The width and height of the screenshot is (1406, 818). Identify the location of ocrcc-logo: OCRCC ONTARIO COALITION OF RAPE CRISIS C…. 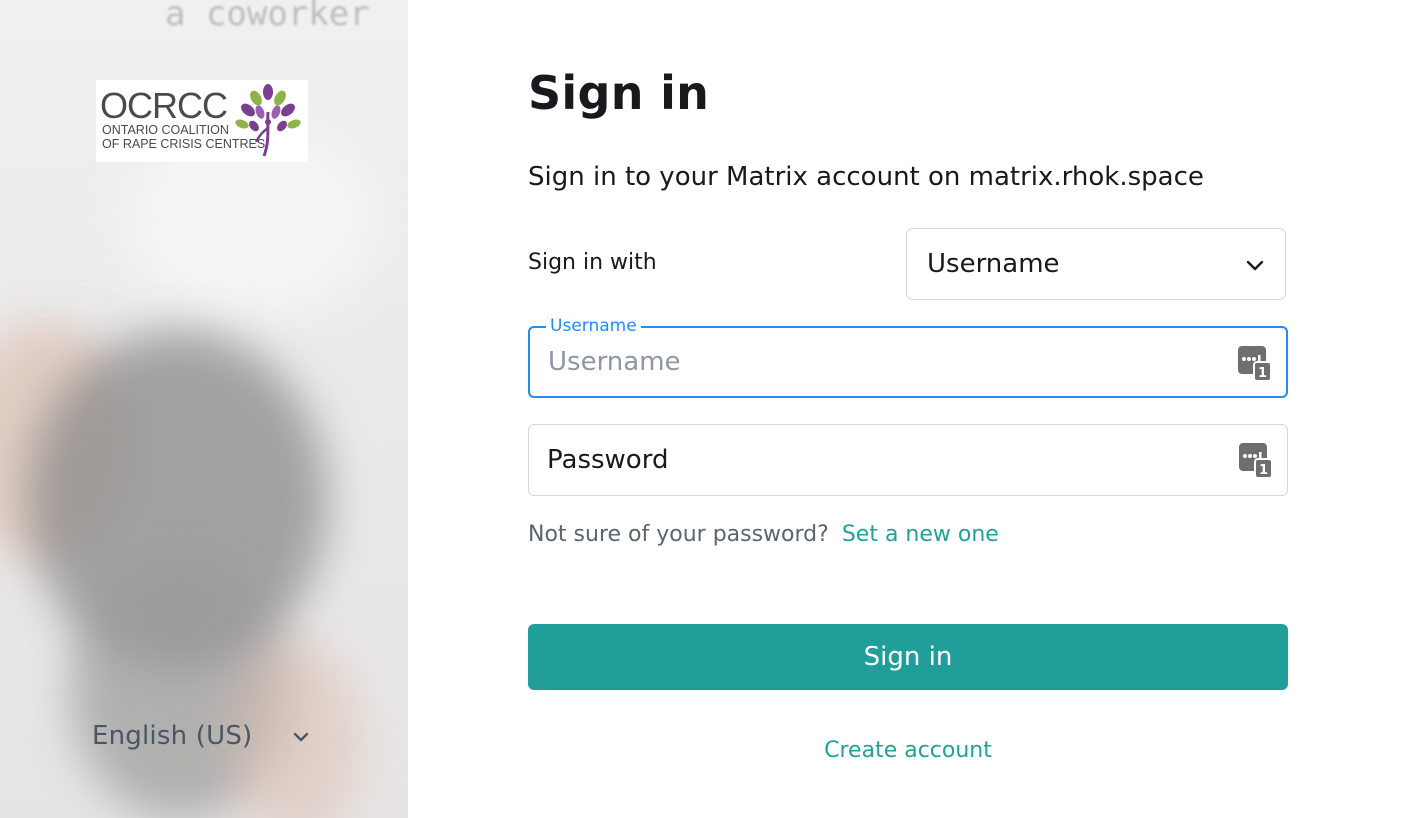
(202, 121).